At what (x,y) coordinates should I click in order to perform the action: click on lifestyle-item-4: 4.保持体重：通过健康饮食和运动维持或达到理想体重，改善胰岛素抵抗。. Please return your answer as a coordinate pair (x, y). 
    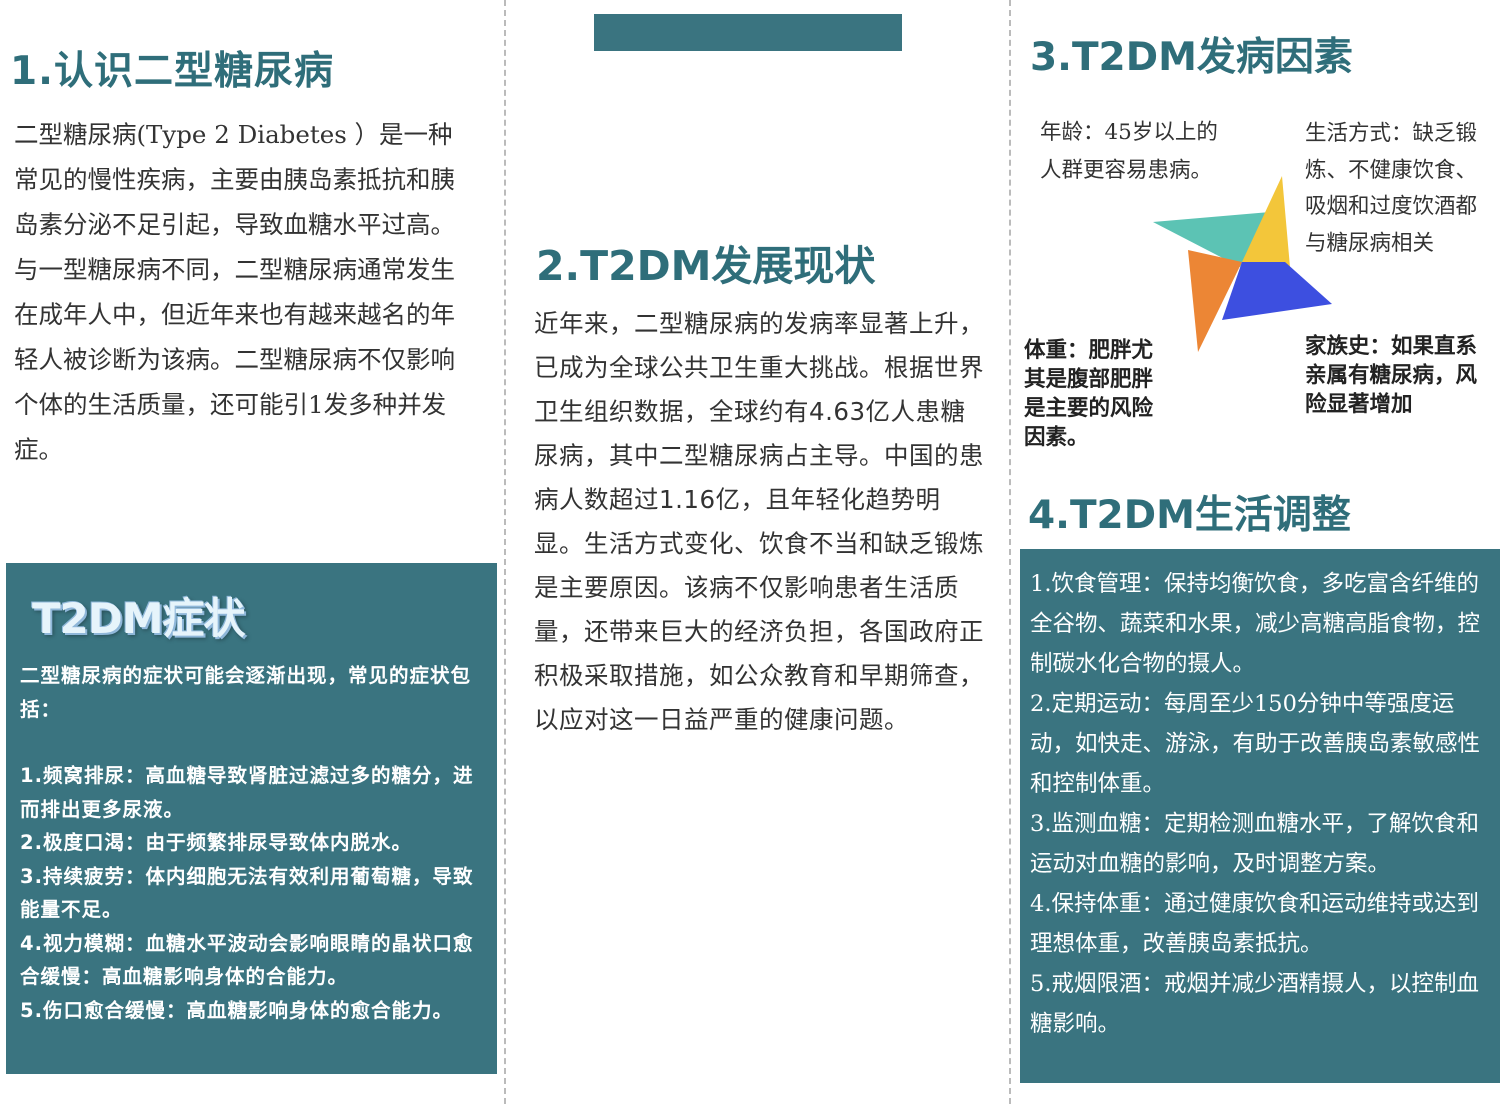
    Looking at the image, I should click on (1254, 924).